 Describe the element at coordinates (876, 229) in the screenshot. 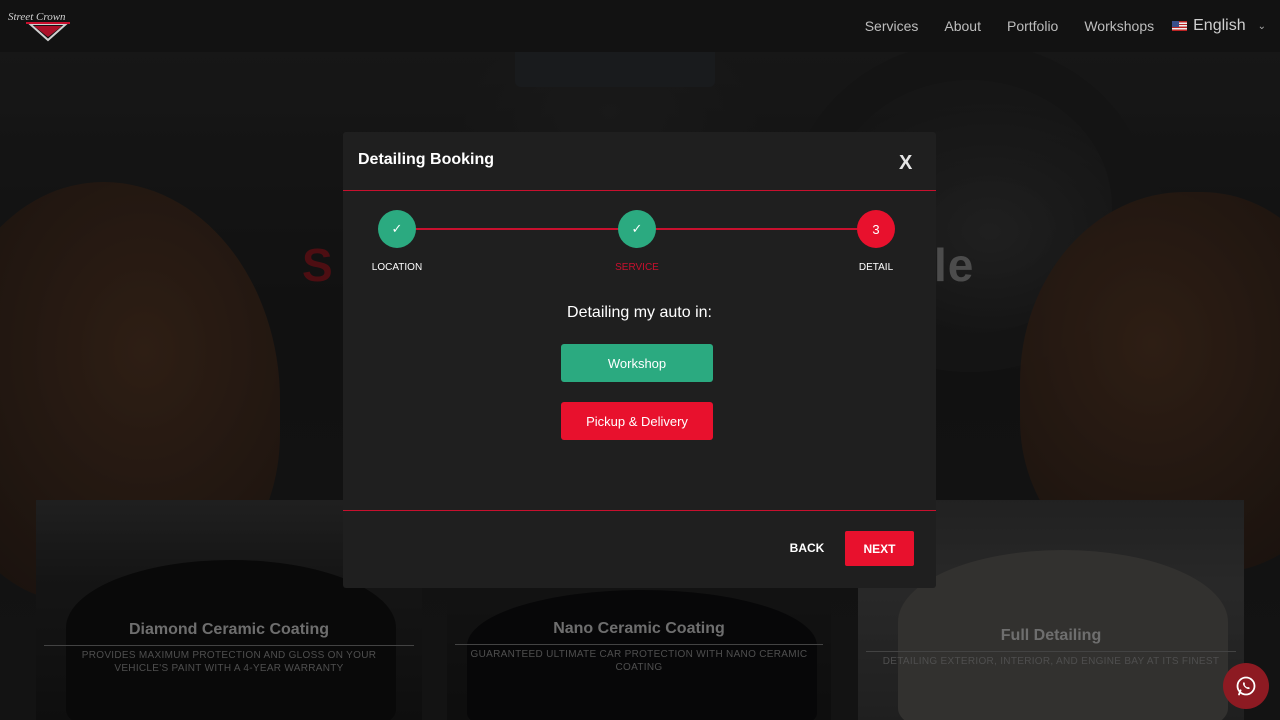

I see `step-detail-number: 3` at that location.